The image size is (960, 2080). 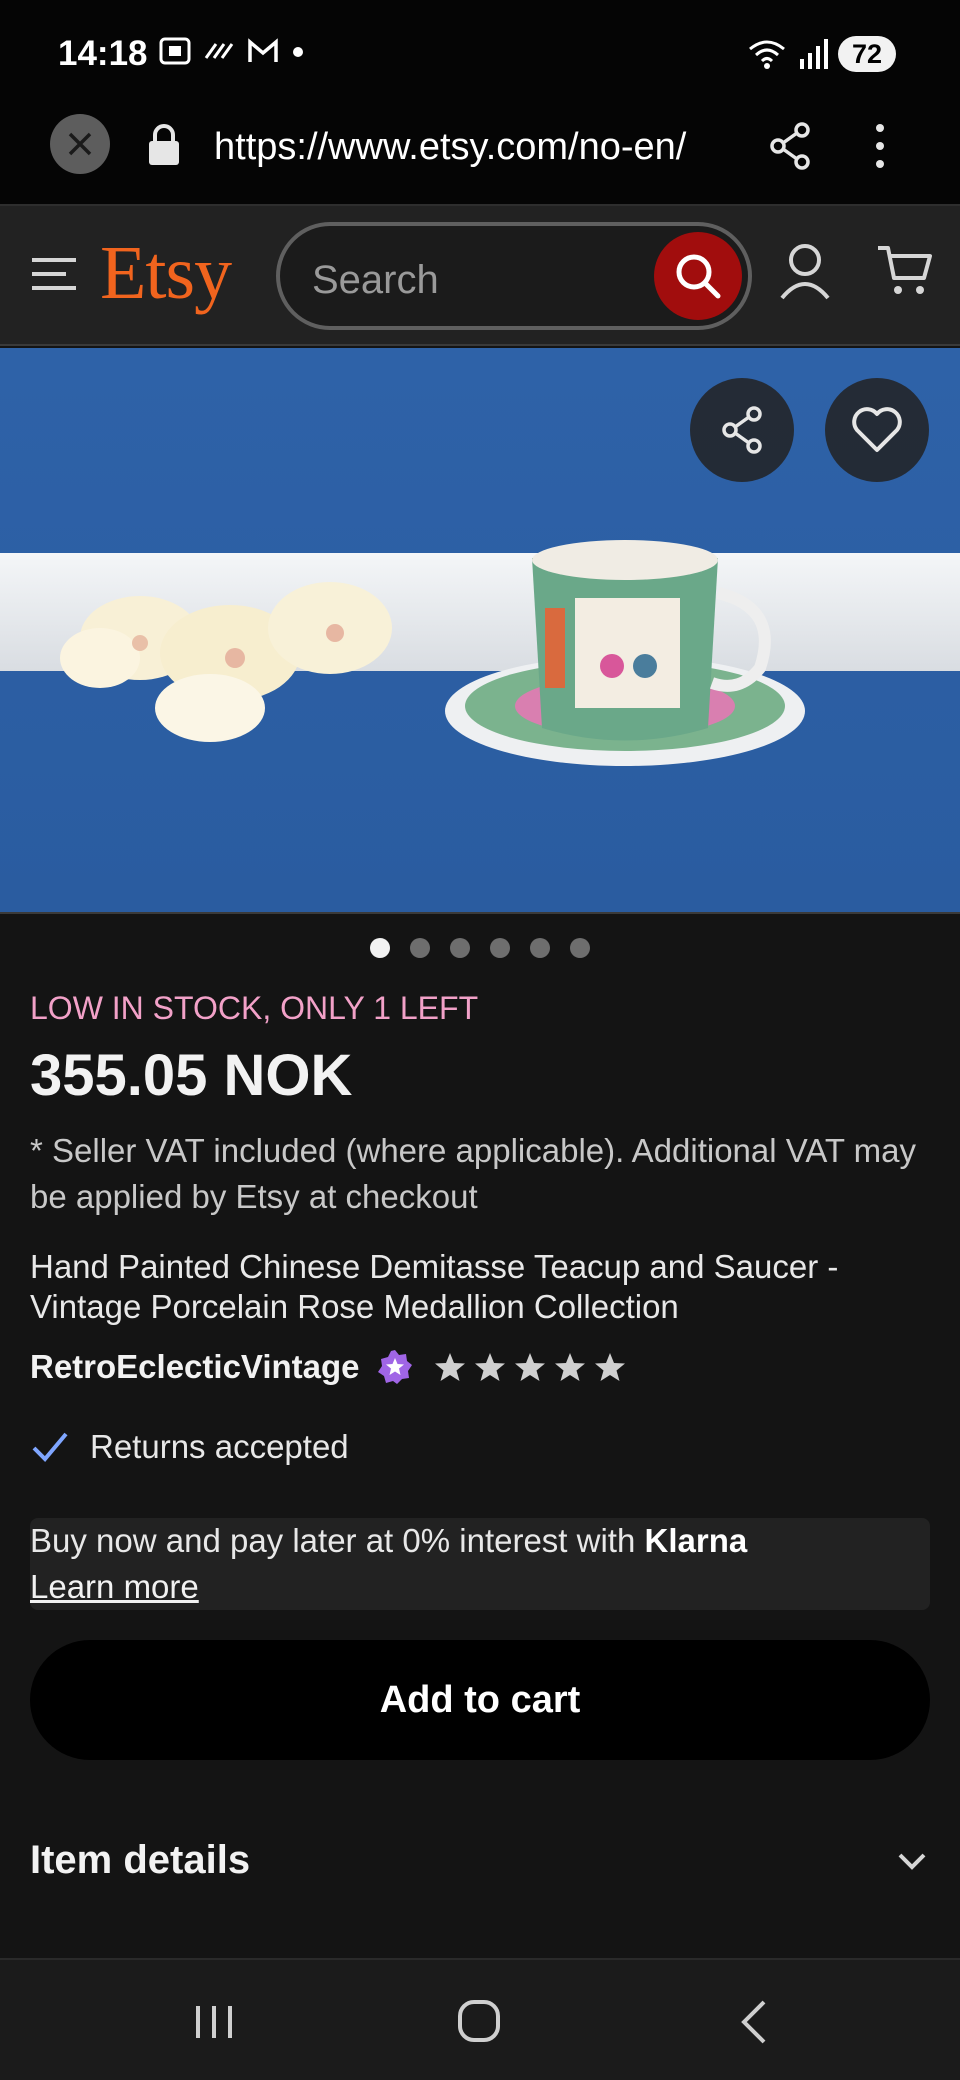 I want to click on lock-icon, so click(x=164, y=145).